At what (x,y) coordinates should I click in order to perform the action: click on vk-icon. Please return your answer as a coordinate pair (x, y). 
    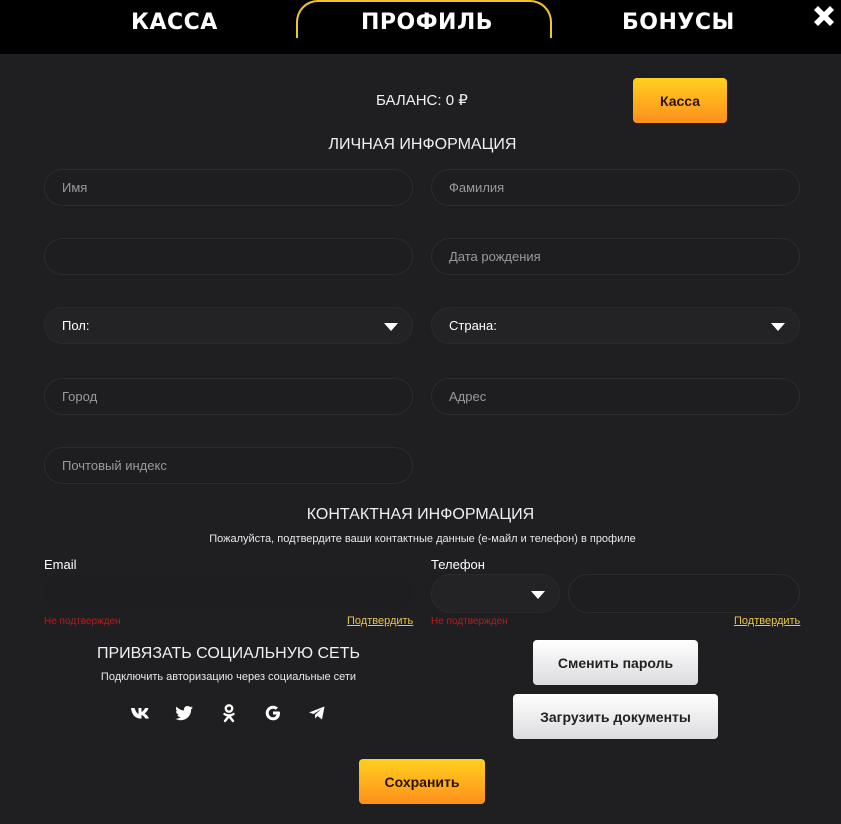
    Looking at the image, I should click on (140, 713).